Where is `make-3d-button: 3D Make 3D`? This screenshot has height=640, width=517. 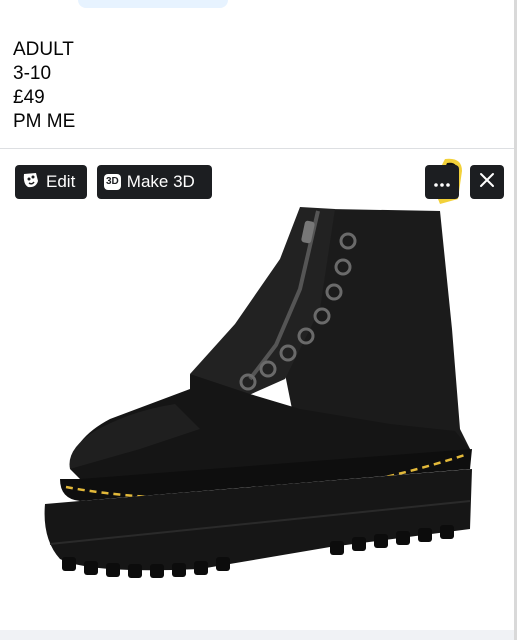 make-3d-button: 3D Make 3D is located at coordinates (154, 182).